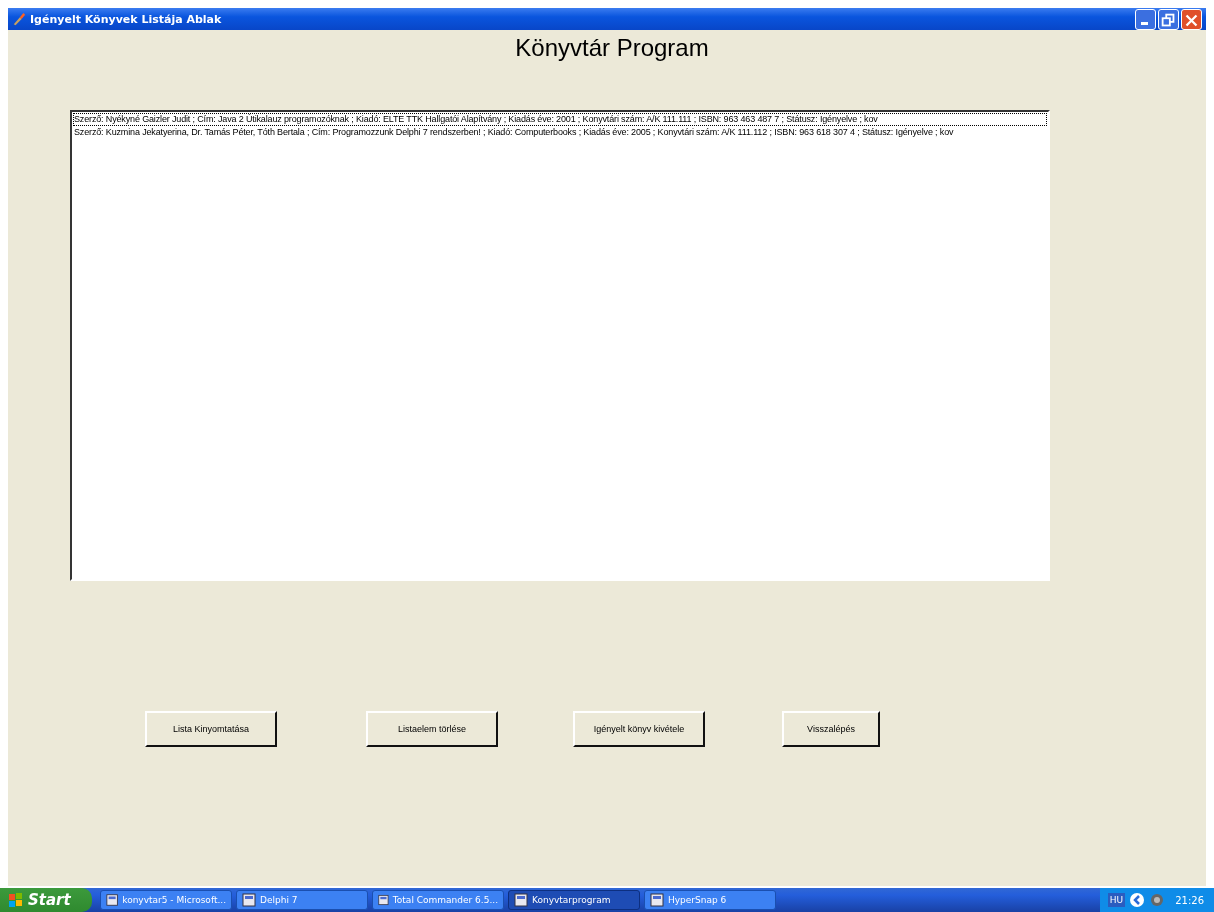 This screenshot has height=912, width=1214. Describe the element at coordinates (1116, 900) in the screenshot. I see `language-indicator: HU` at that location.